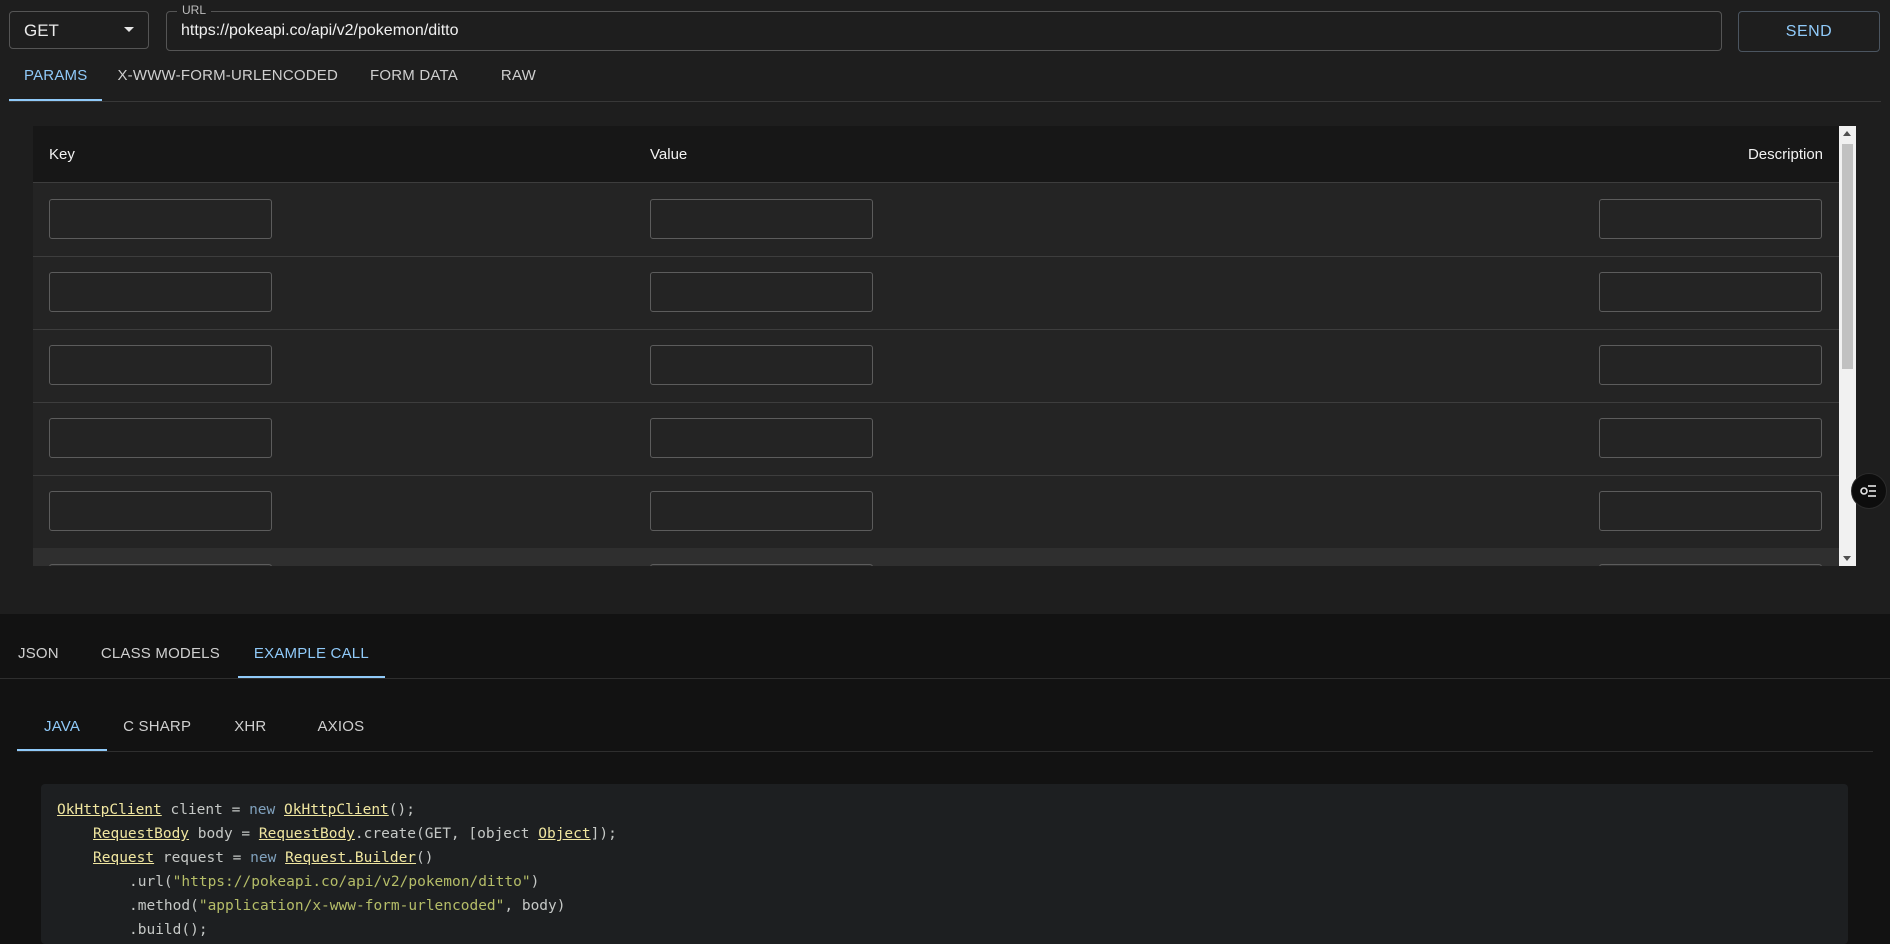 Image resolution: width=1890 pixels, height=944 pixels. I want to click on header-description: Description, so click(1785, 154).